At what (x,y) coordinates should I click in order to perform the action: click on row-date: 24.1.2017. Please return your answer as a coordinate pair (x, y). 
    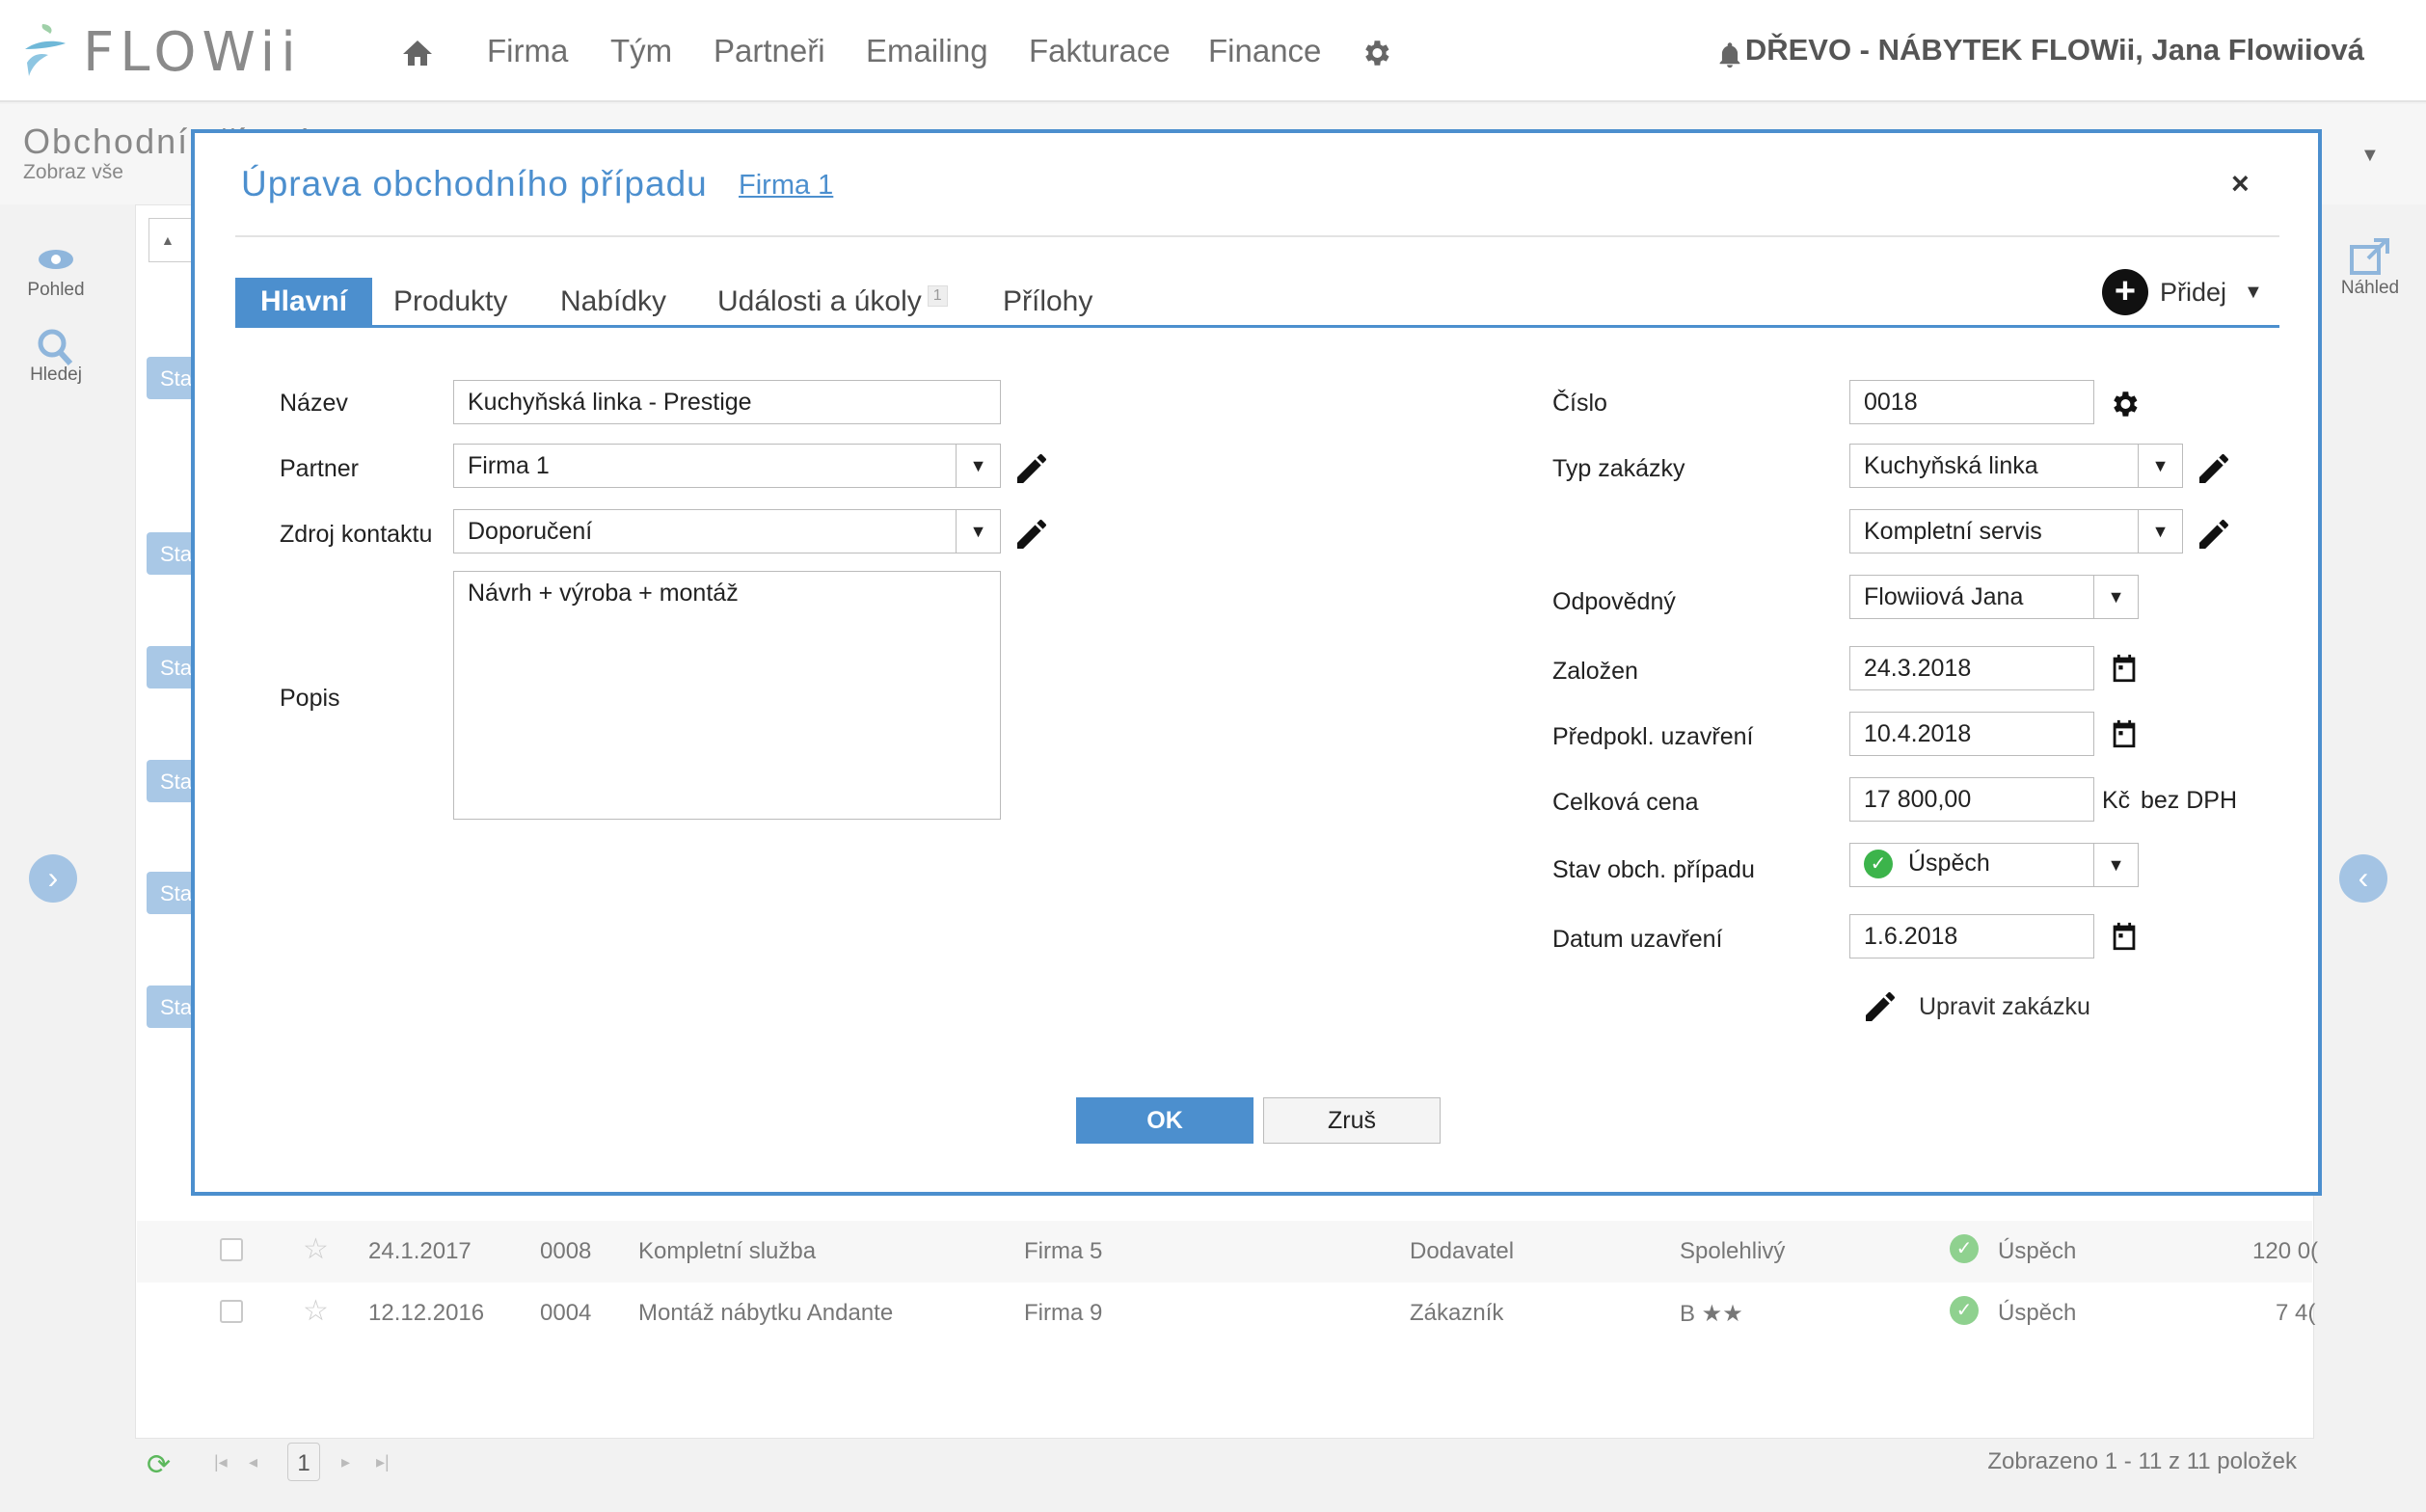
    Looking at the image, I should click on (420, 1251).